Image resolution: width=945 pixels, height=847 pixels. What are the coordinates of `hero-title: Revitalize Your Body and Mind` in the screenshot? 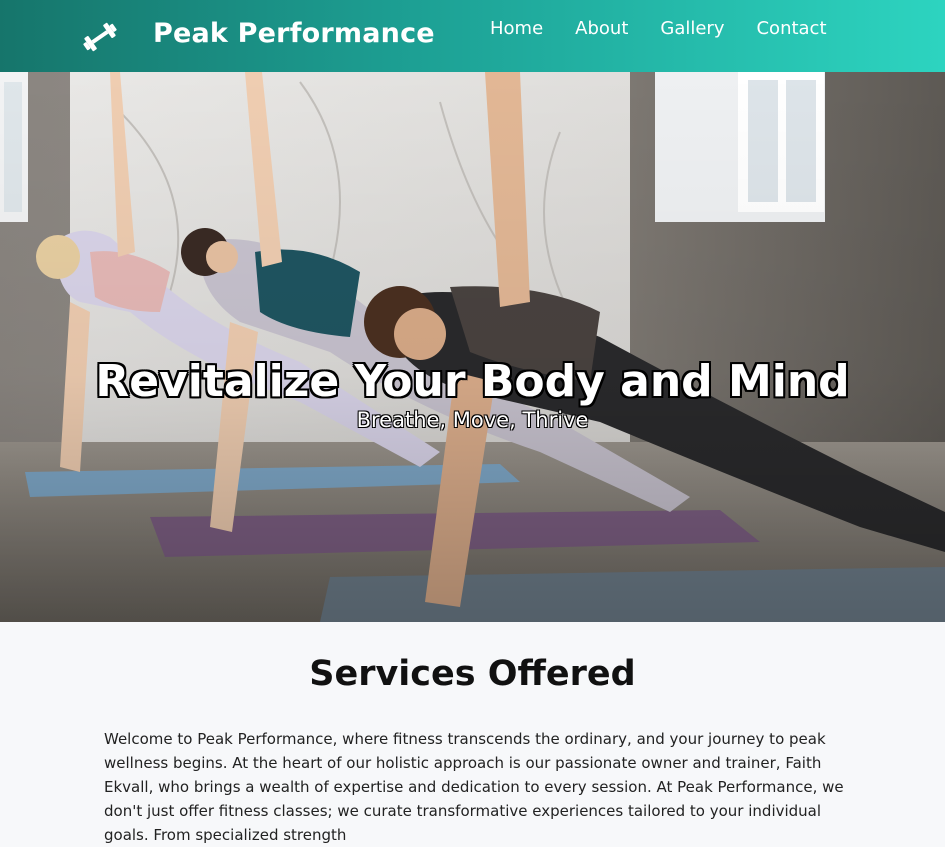 It's located at (472, 381).